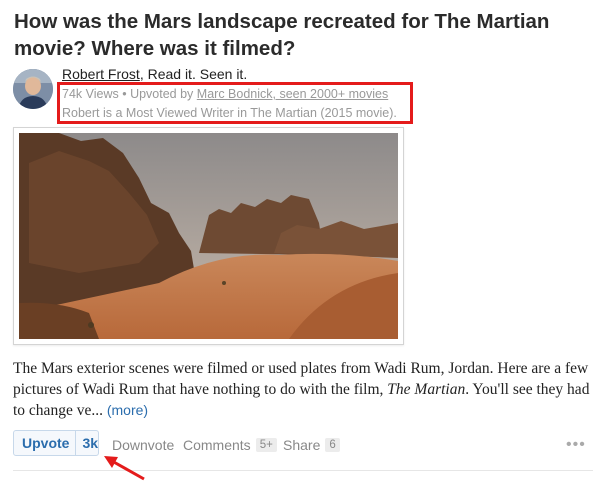 The width and height of the screenshot is (600, 486). I want to click on share-count: 6, so click(332, 445).